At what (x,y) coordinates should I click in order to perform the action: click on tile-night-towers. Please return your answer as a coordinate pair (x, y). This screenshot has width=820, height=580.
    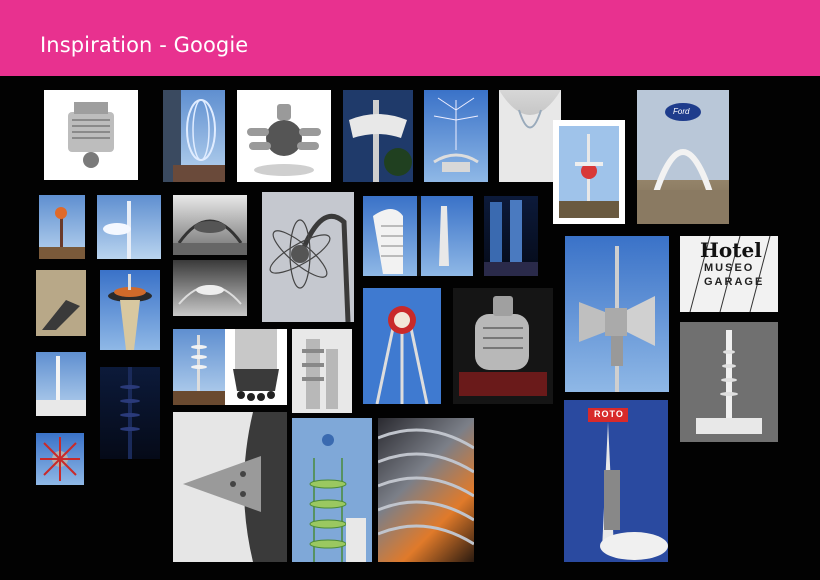
    Looking at the image, I should click on (511, 236).